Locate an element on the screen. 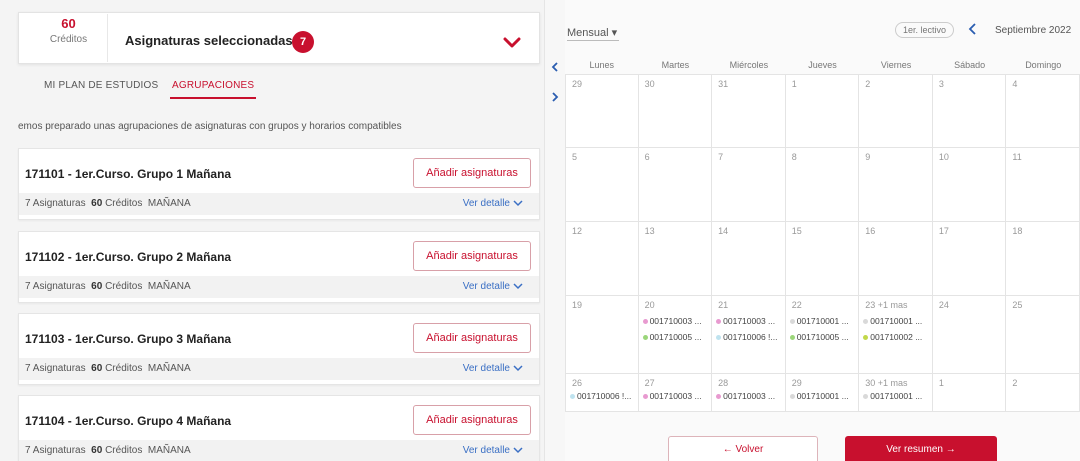 The width and height of the screenshot is (1080, 461). day-of-week-label: Jueves is located at coordinates (822, 65).